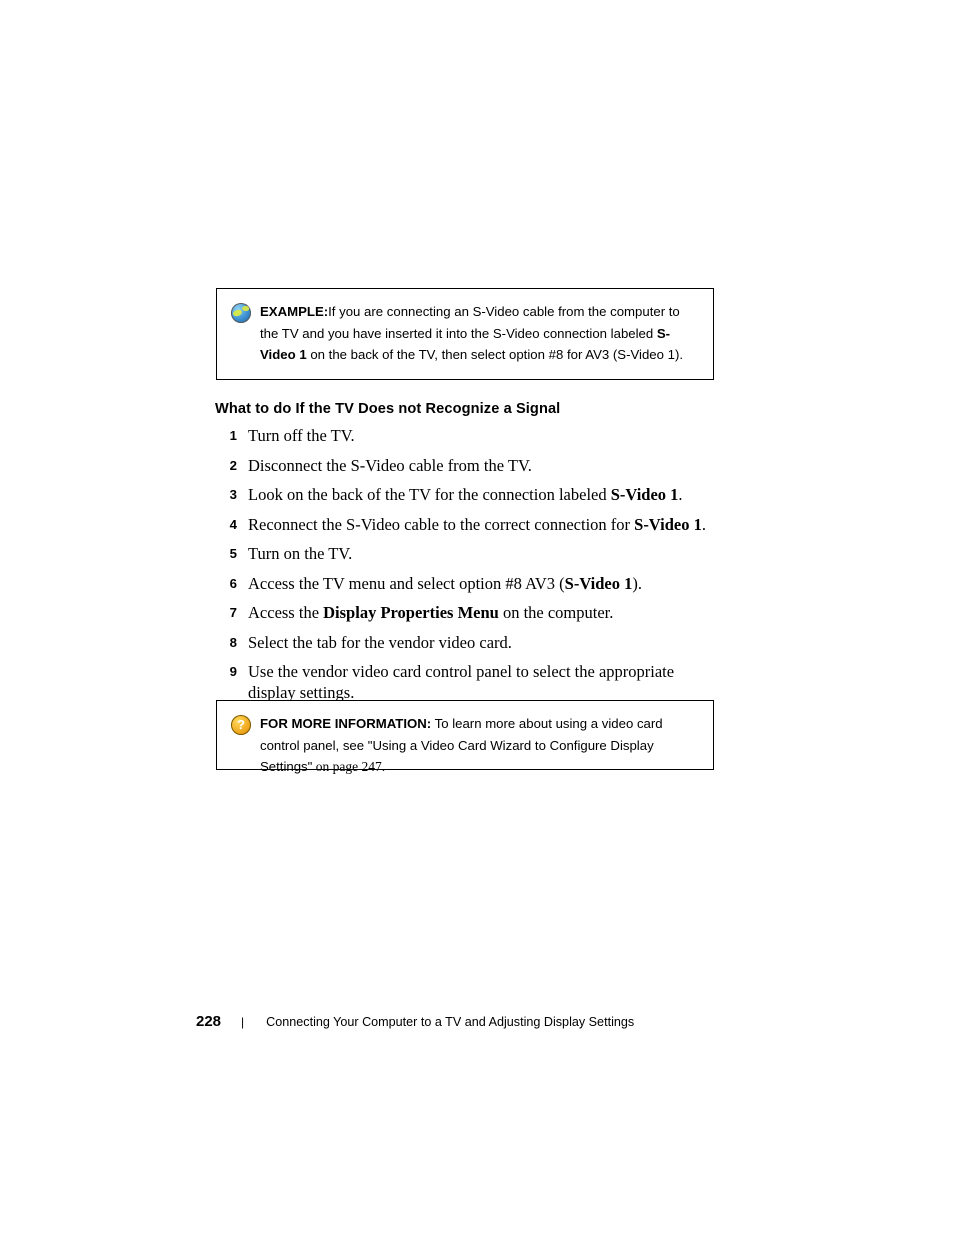 This screenshot has width=954, height=1235. What do you see at coordinates (209, 1021) in the screenshot?
I see `footer-page-number: 228` at bounding box center [209, 1021].